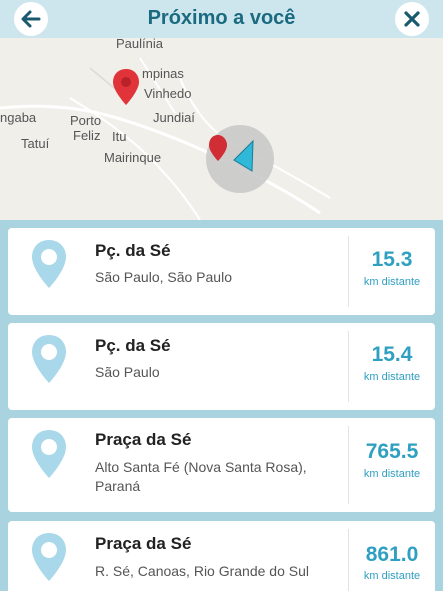  What do you see at coordinates (174, 117) in the screenshot?
I see `map-label-jundiai: Jundiaí` at bounding box center [174, 117].